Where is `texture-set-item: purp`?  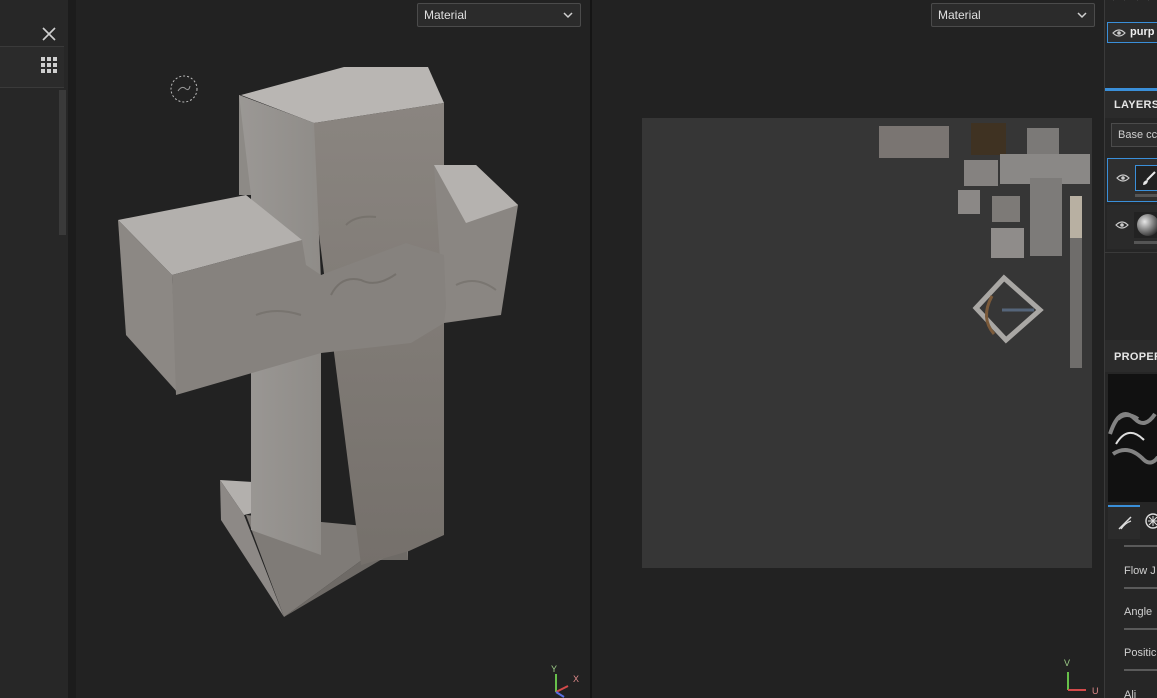 texture-set-item: purp is located at coordinates (1132, 32).